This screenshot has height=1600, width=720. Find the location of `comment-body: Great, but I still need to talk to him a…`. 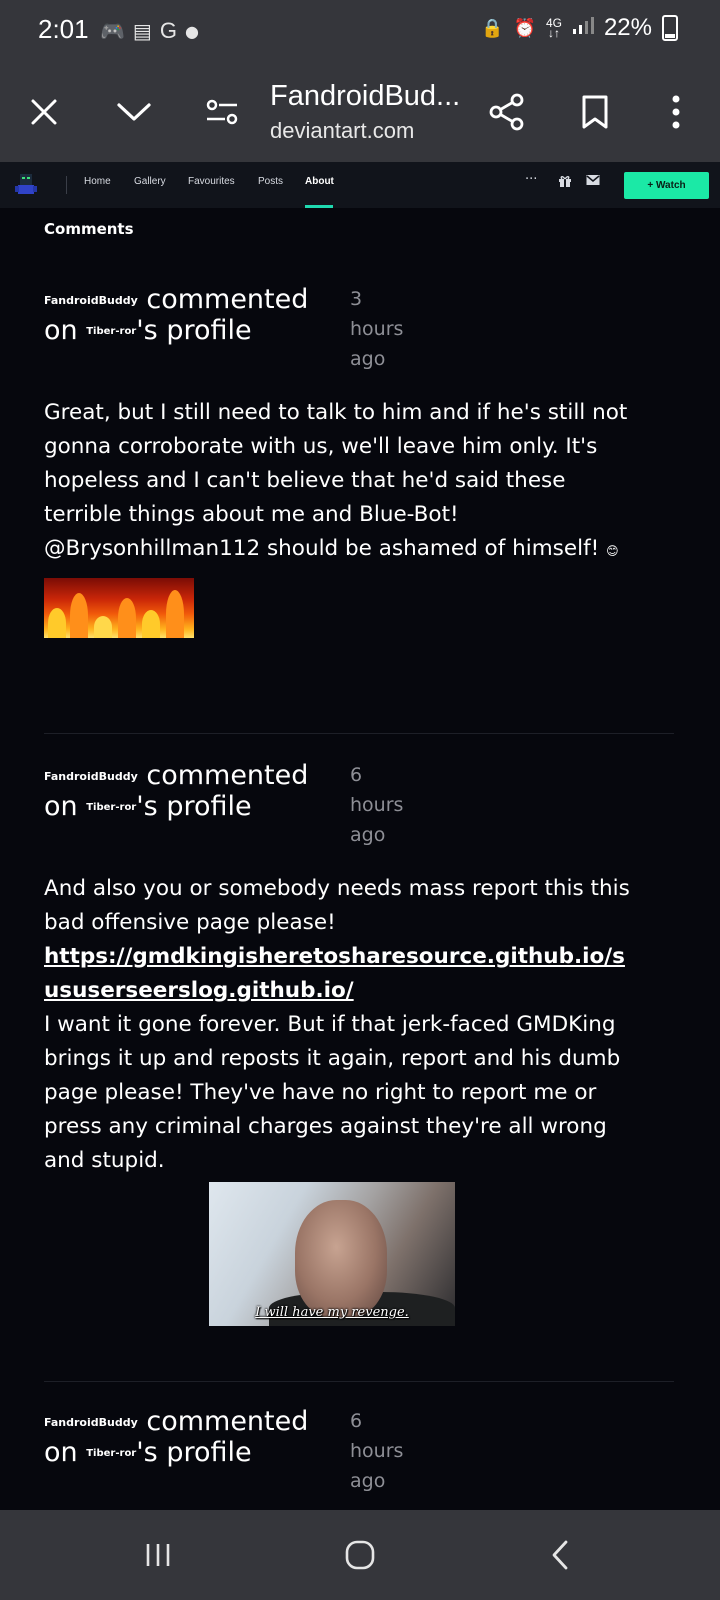

comment-body: Great, but I still need to talk to him a… is located at coordinates (339, 482).